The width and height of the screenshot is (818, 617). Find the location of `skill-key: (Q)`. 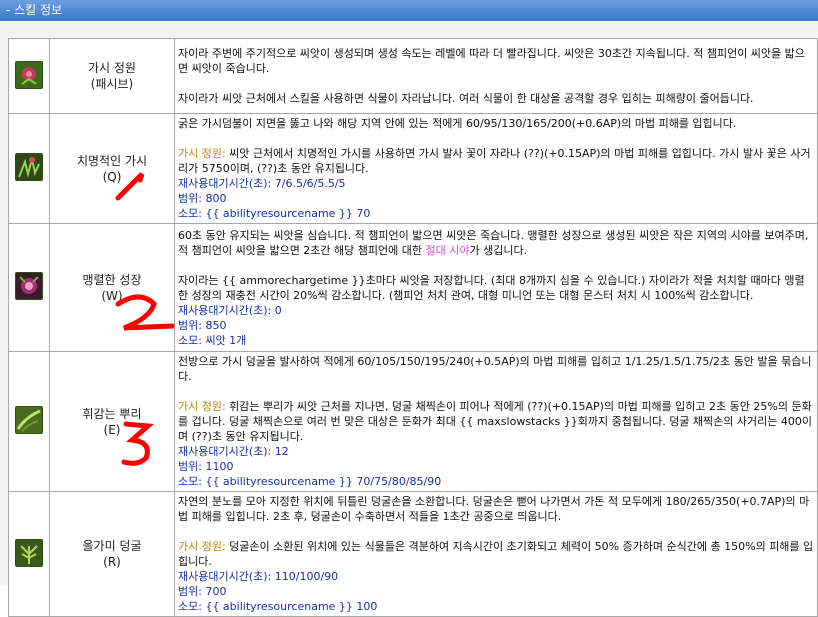

skill-key: (Q) is located at coordinates (112, 176).